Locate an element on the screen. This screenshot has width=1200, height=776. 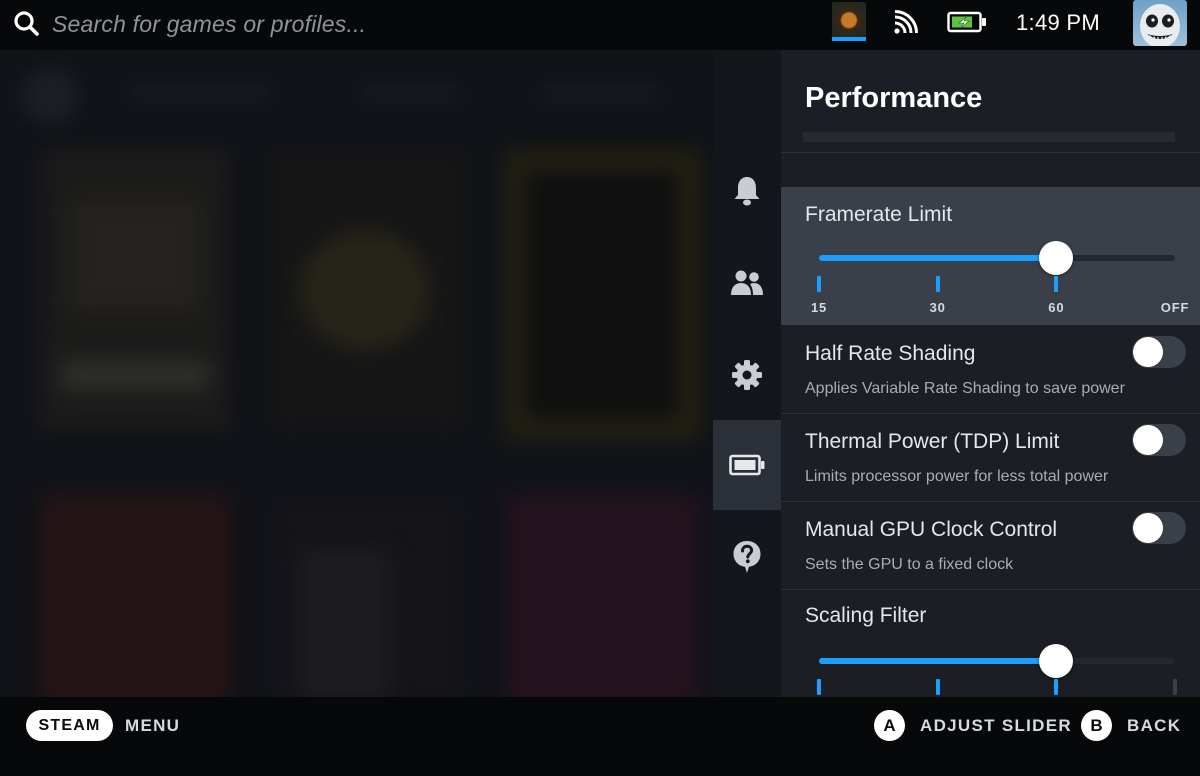
nav-settings is located at coordinates (747, 375).